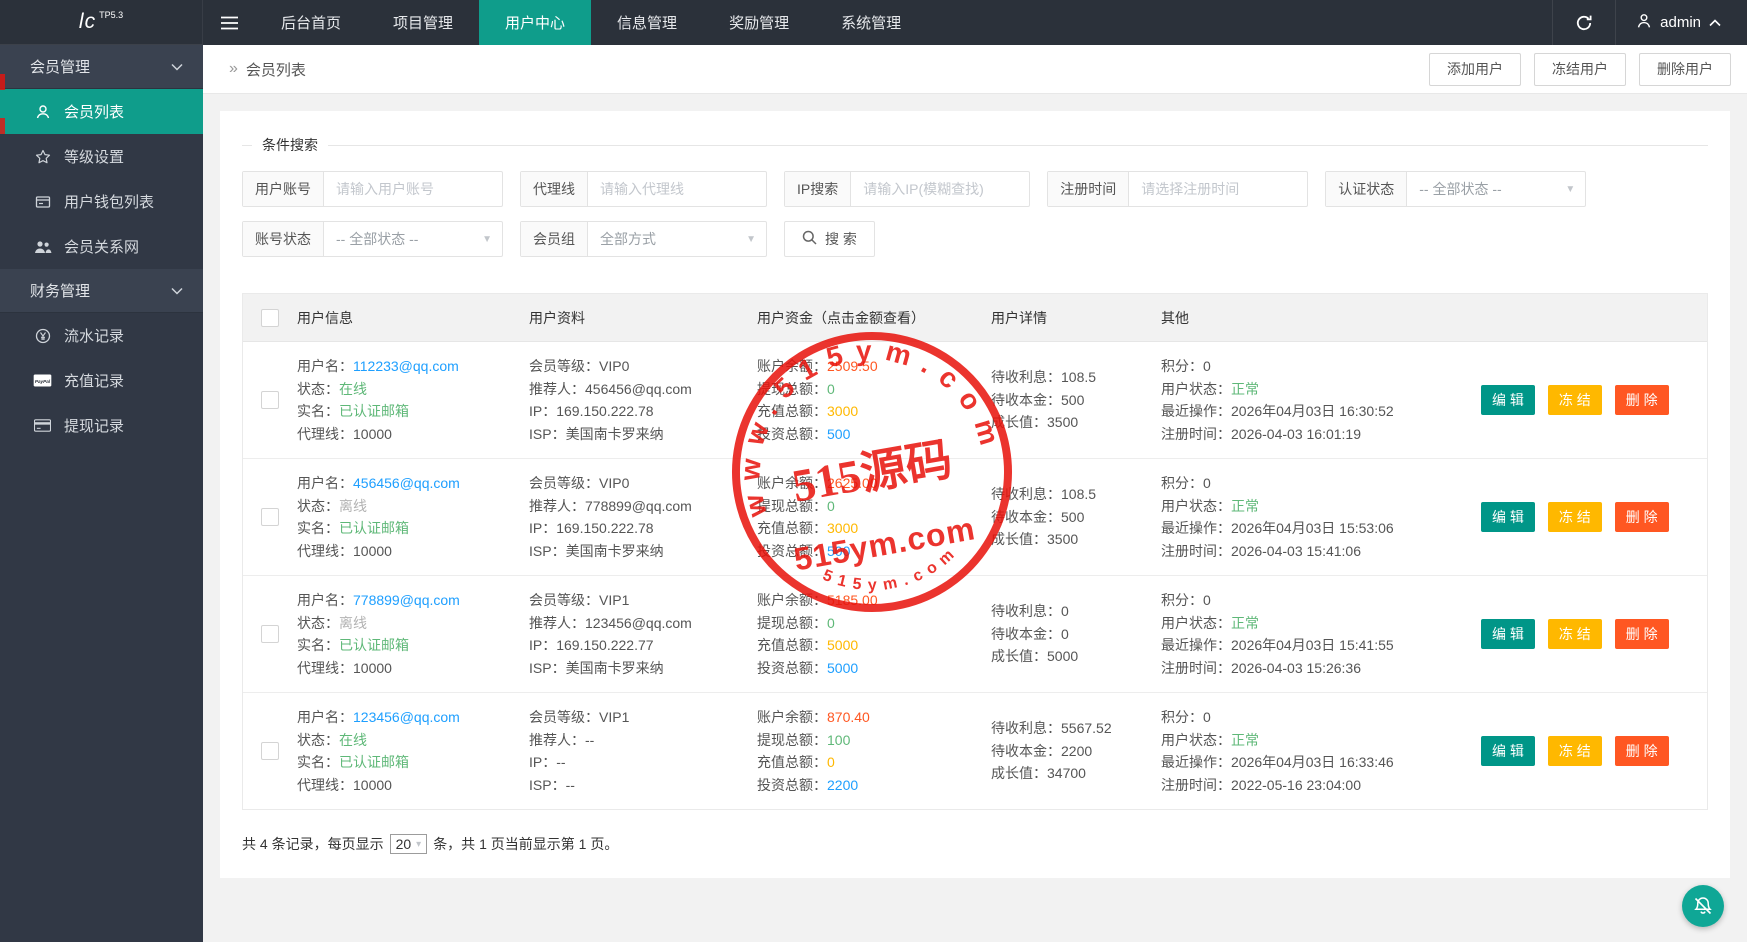 This screenshot has height=942, width=1747. I want to click on topnav-item-用户中心: 用户中心, so click(535, 22).